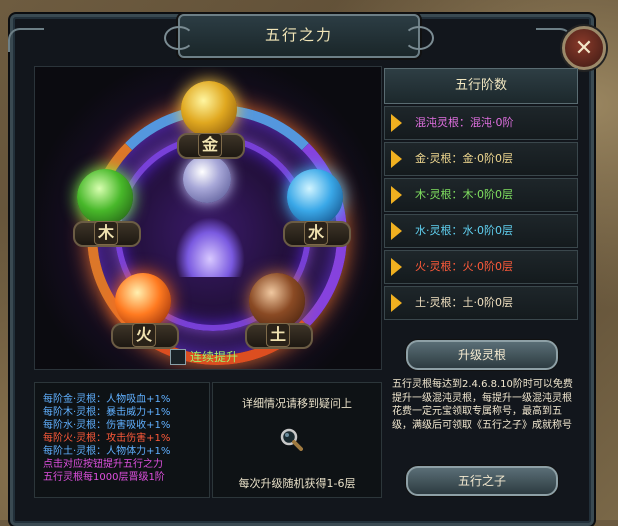 Image resolution: width=618 pixels, height=526 pixels. Describe the element at coordinates (107, 425) in the screenshot. I see `bonus-line: 每阶水·灵根：伤害吸收+1%` at that location.